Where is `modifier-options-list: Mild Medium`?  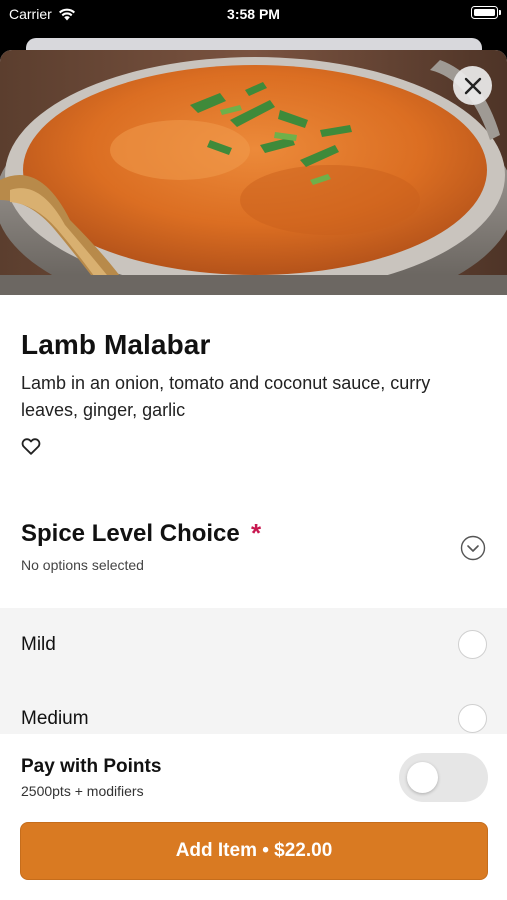 modifier-options-list: Mild Medium is located at coordinates (253, 672).